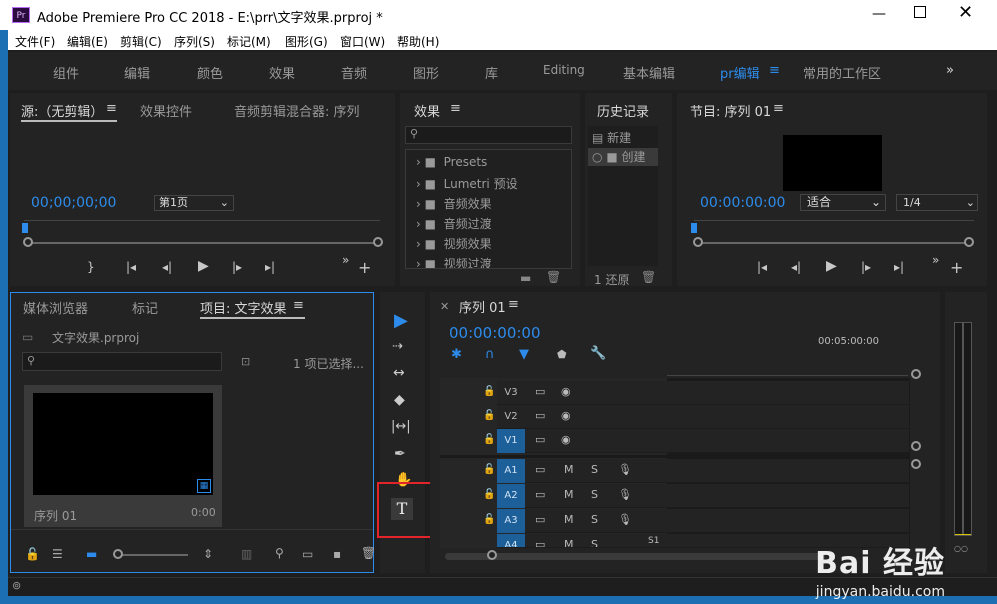 Image resolution: width=997 pixels, height=604 pixels. Describe the element at coordinates (467, 183) in the screenshot. I see `list-item: › ■ Lumetri 预设` at that location.